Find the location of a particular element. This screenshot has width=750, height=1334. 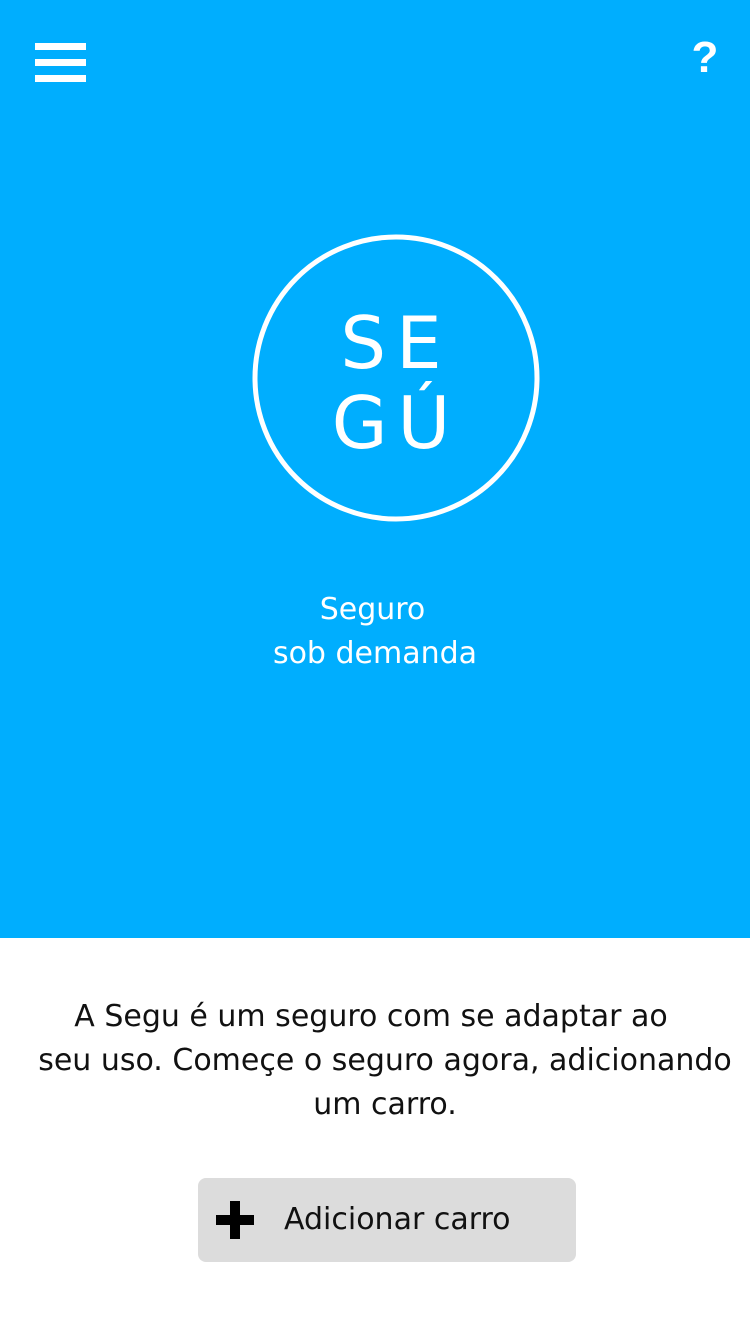

logo-text-line2: GÚ is located at coordinates (396, 423).